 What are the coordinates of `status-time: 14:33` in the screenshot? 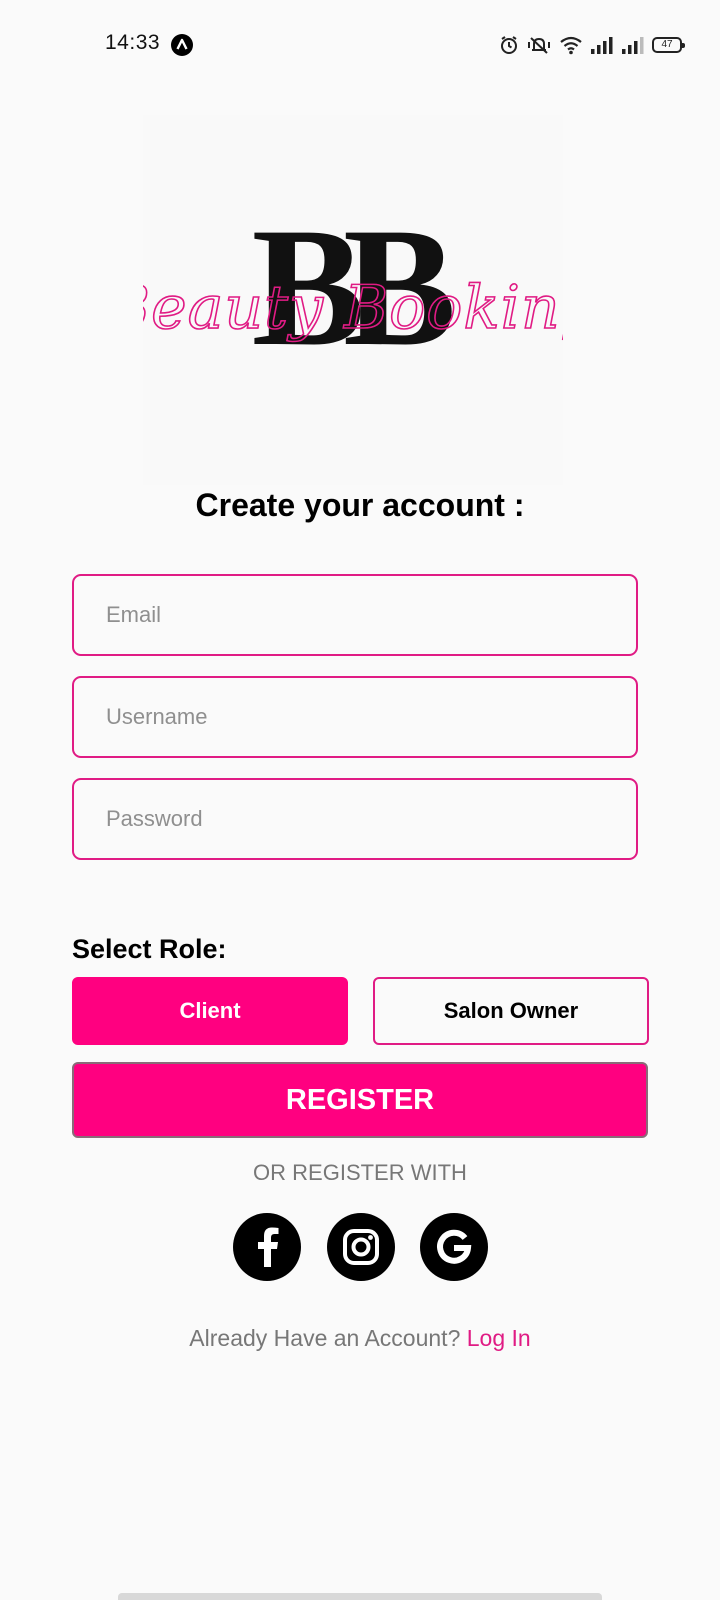 It's located at (133, 42).